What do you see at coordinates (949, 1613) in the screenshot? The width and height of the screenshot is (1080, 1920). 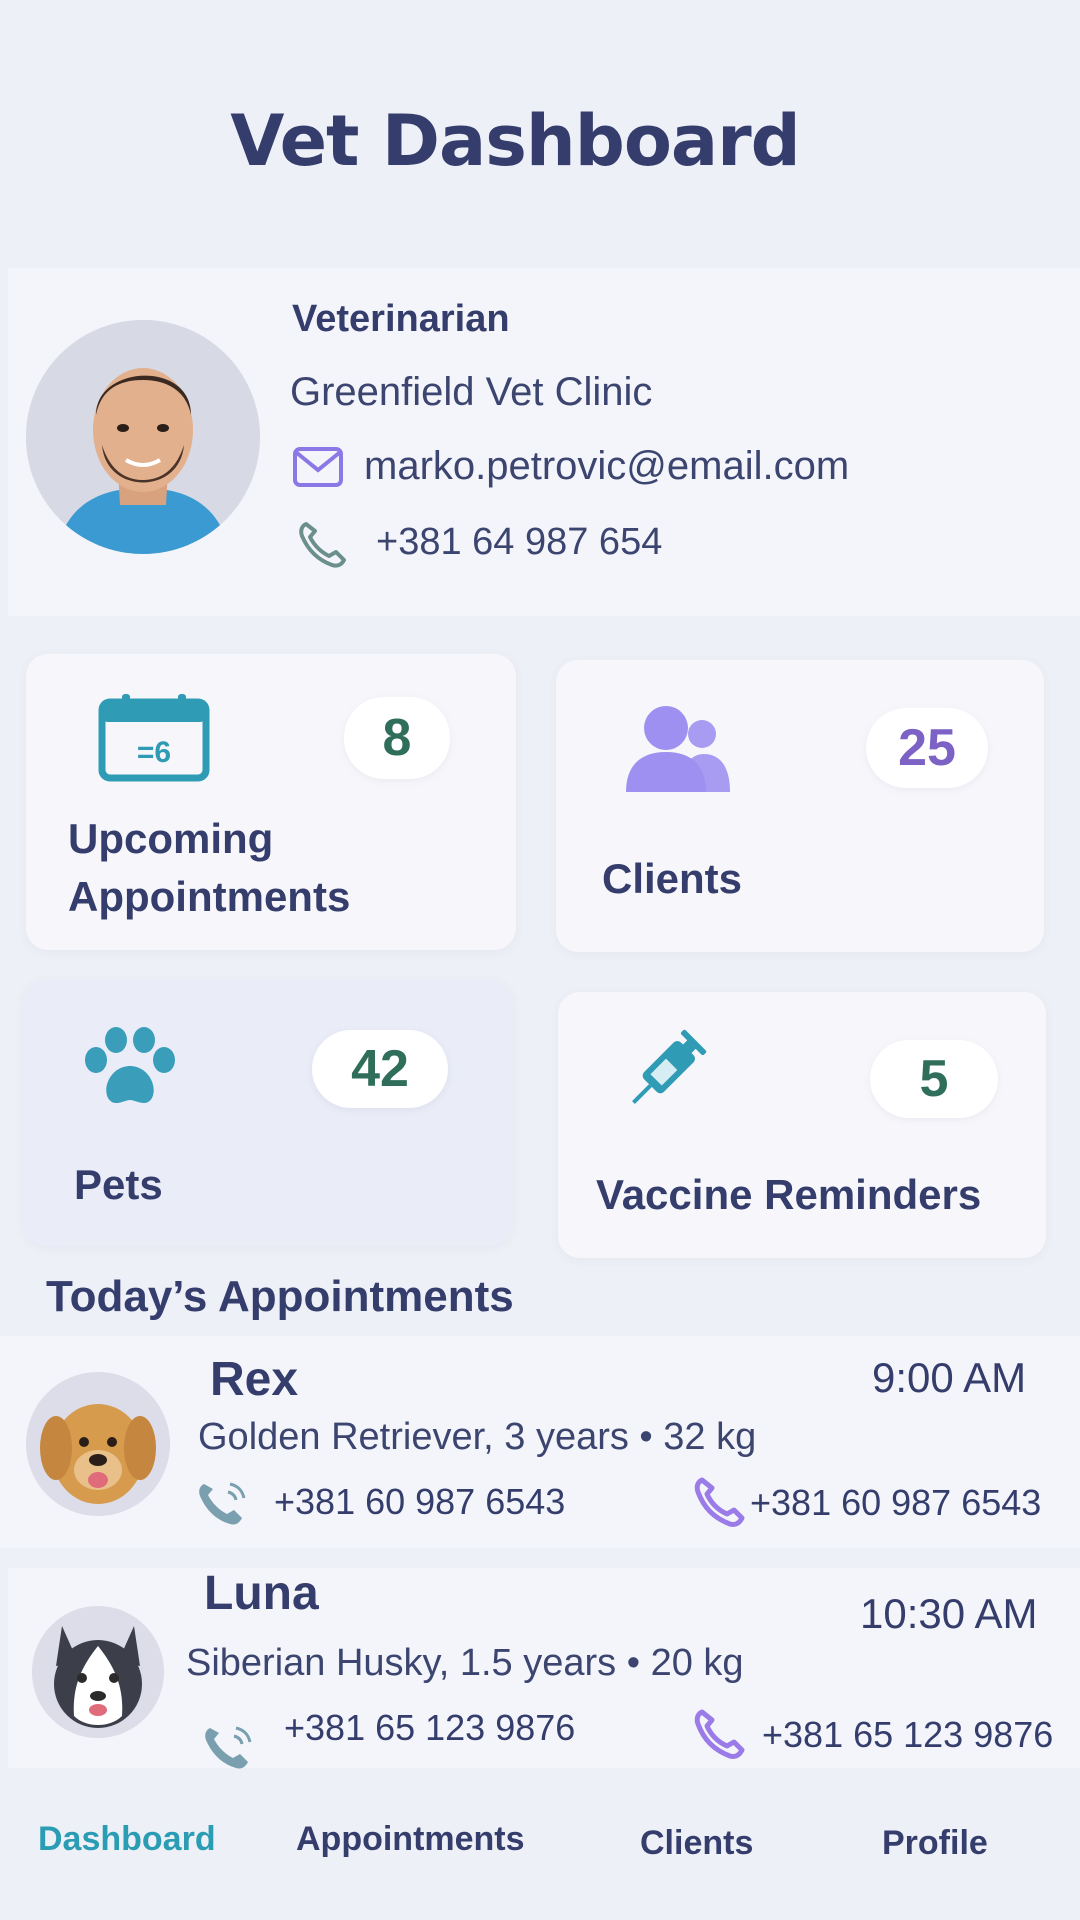 I see `appointment-time-luna: 10:30 AM` at bounding box center [949, 1613].